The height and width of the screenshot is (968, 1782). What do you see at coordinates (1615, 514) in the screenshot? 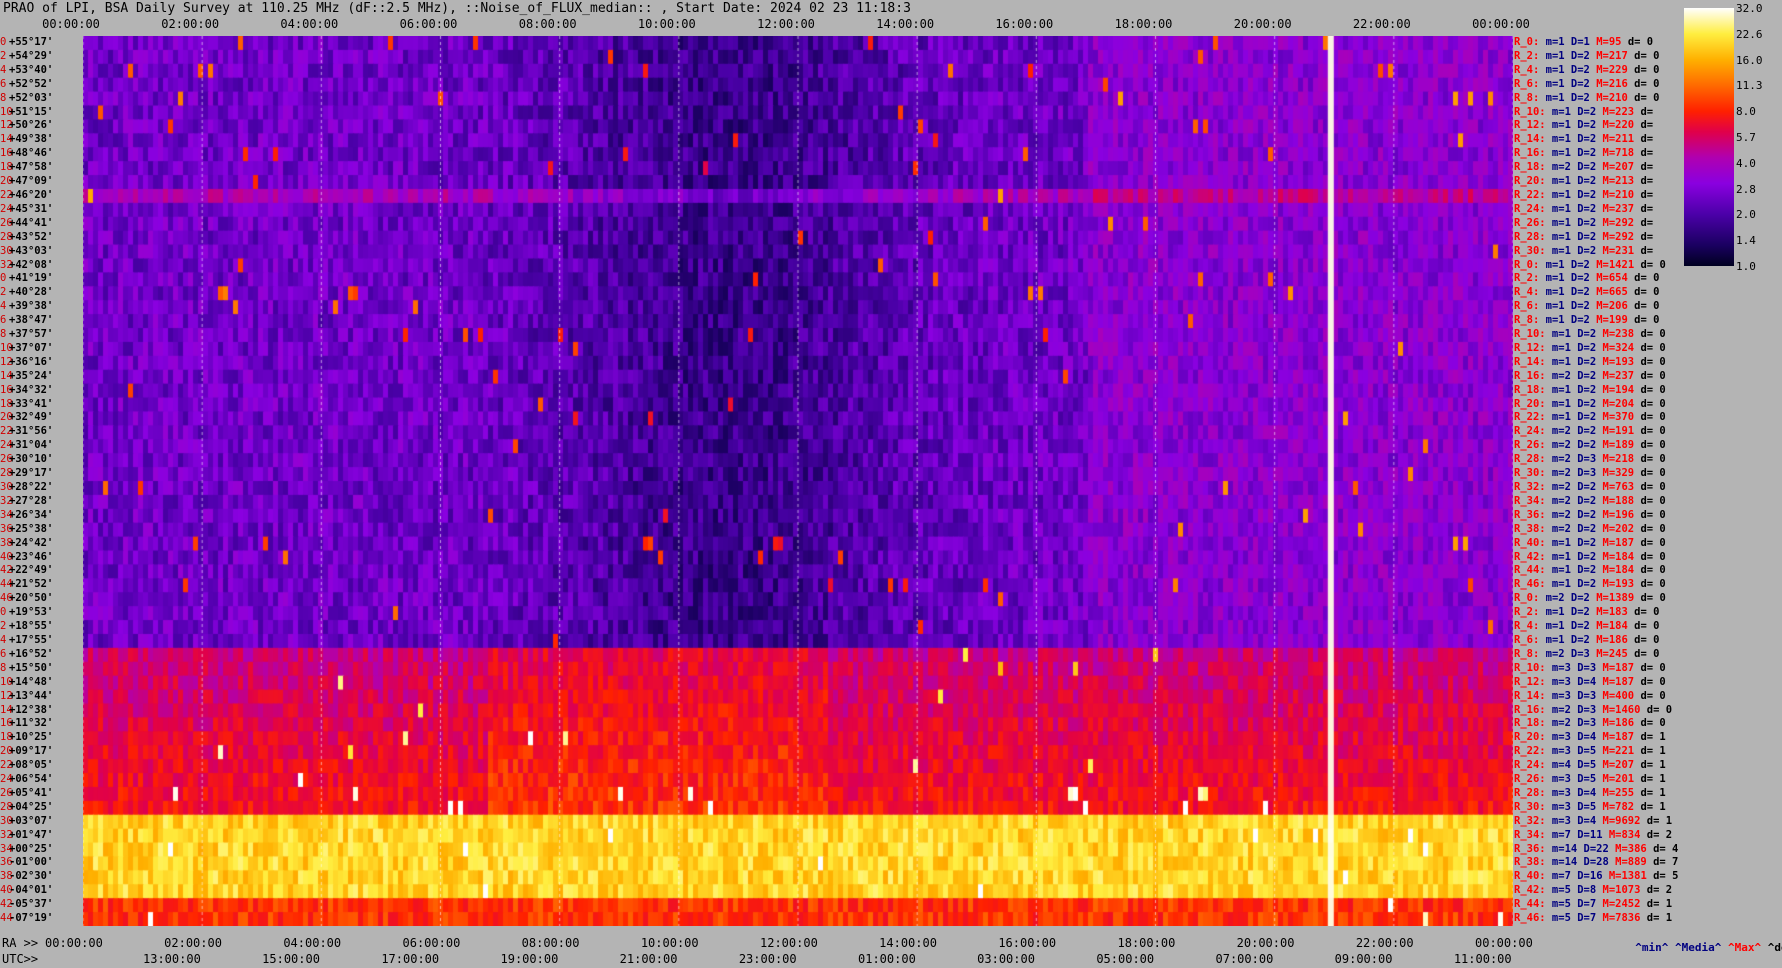
I see `row-stat-mx: M=196` at bounding box center [1615, 514].